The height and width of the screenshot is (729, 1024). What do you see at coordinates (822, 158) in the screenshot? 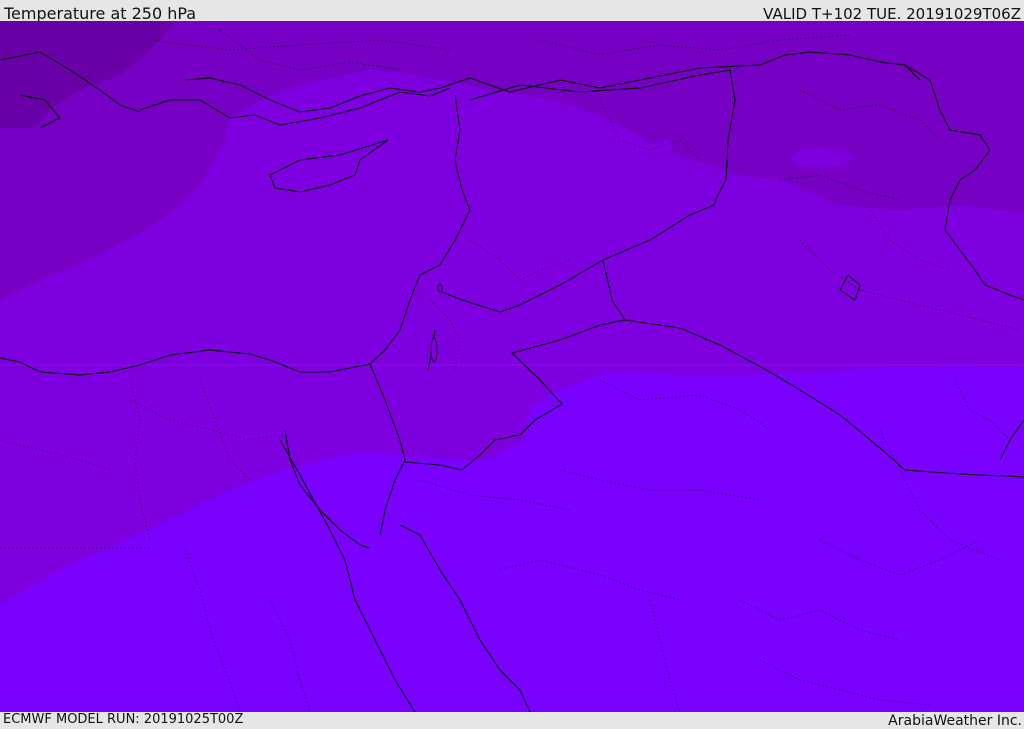
I see `warm-patch` at bounding box center [822, 158].